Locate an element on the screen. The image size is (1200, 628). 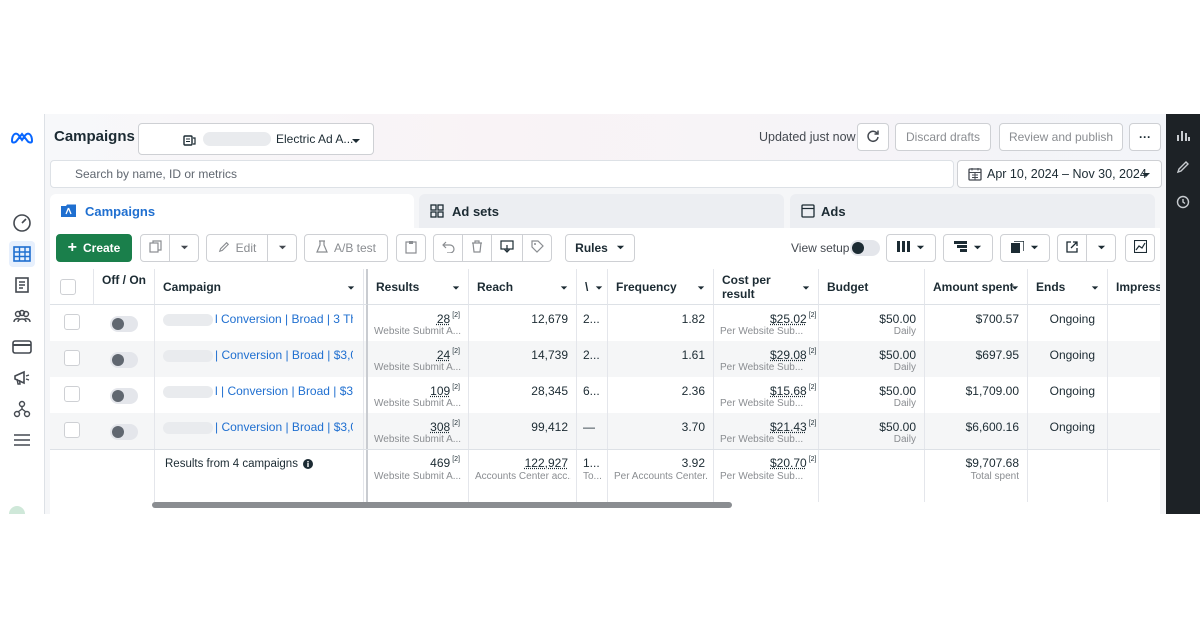
columns-button is located at coordinates (911, 248).